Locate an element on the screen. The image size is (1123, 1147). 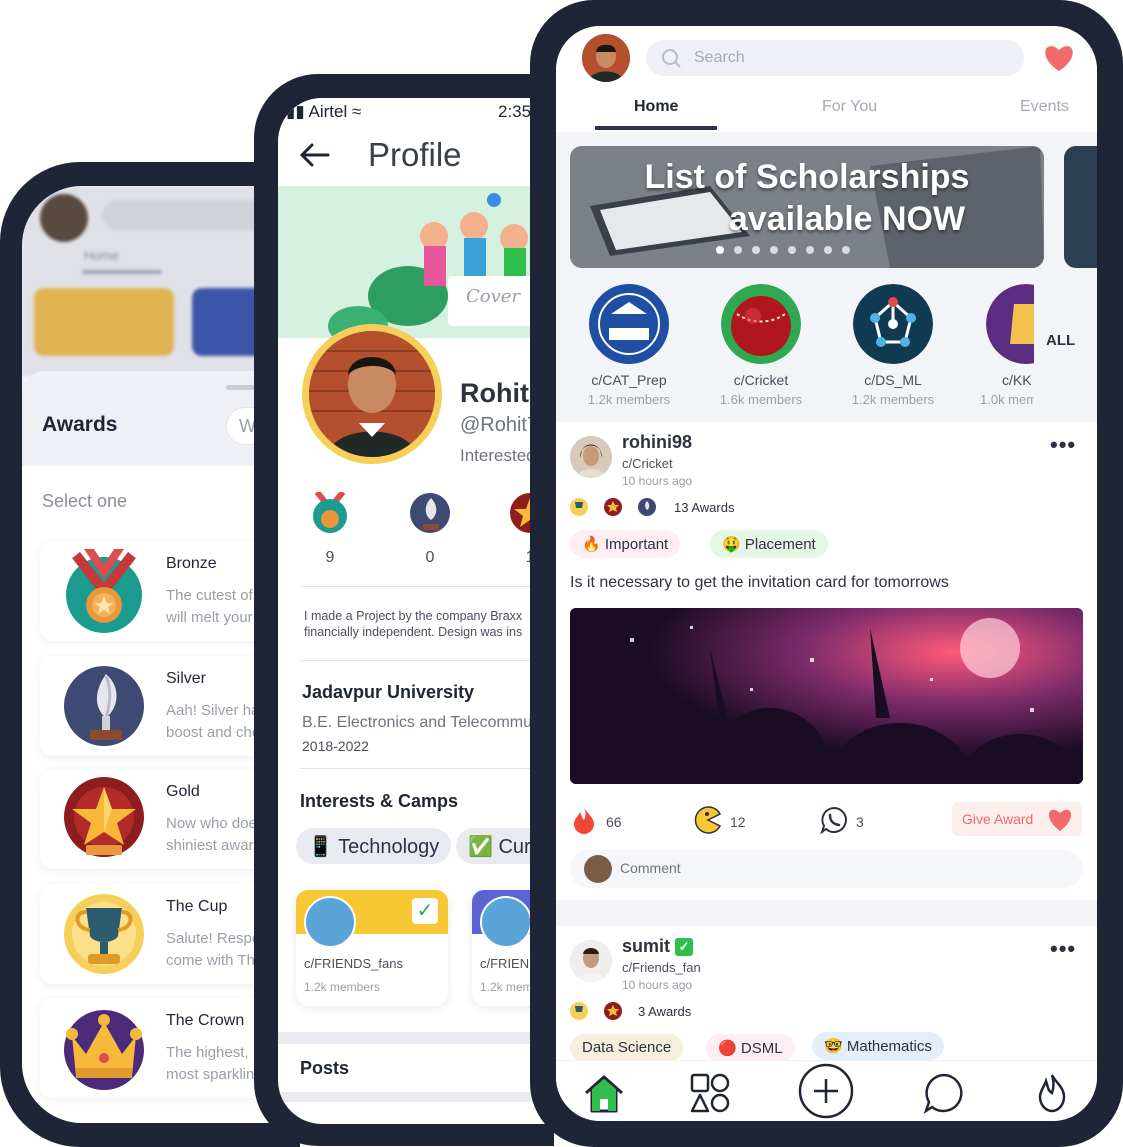
tag-label: Mathematics is located at coordinates (889, 1046).